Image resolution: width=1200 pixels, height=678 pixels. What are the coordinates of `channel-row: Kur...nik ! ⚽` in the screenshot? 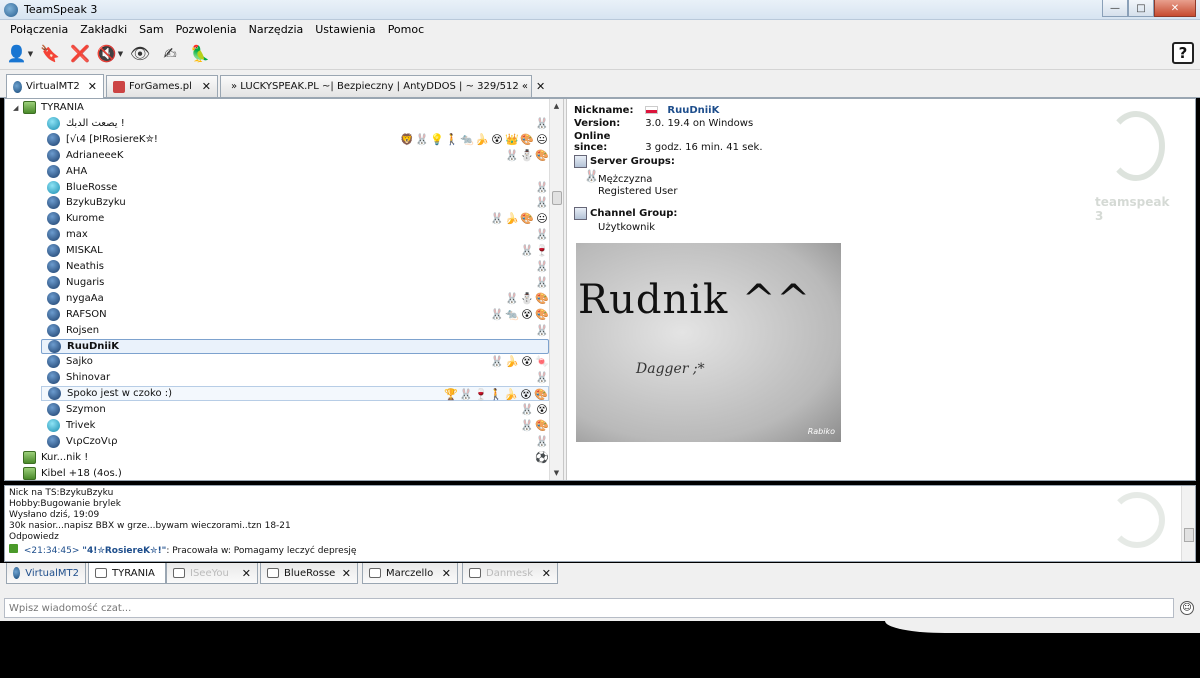 It's located at (277, 457).